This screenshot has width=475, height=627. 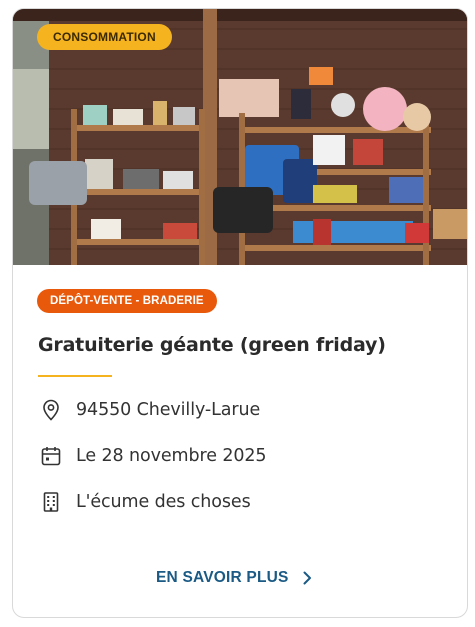 I want to click on date-row: Le 28 novembre 2025, so click(x=153, y=456).